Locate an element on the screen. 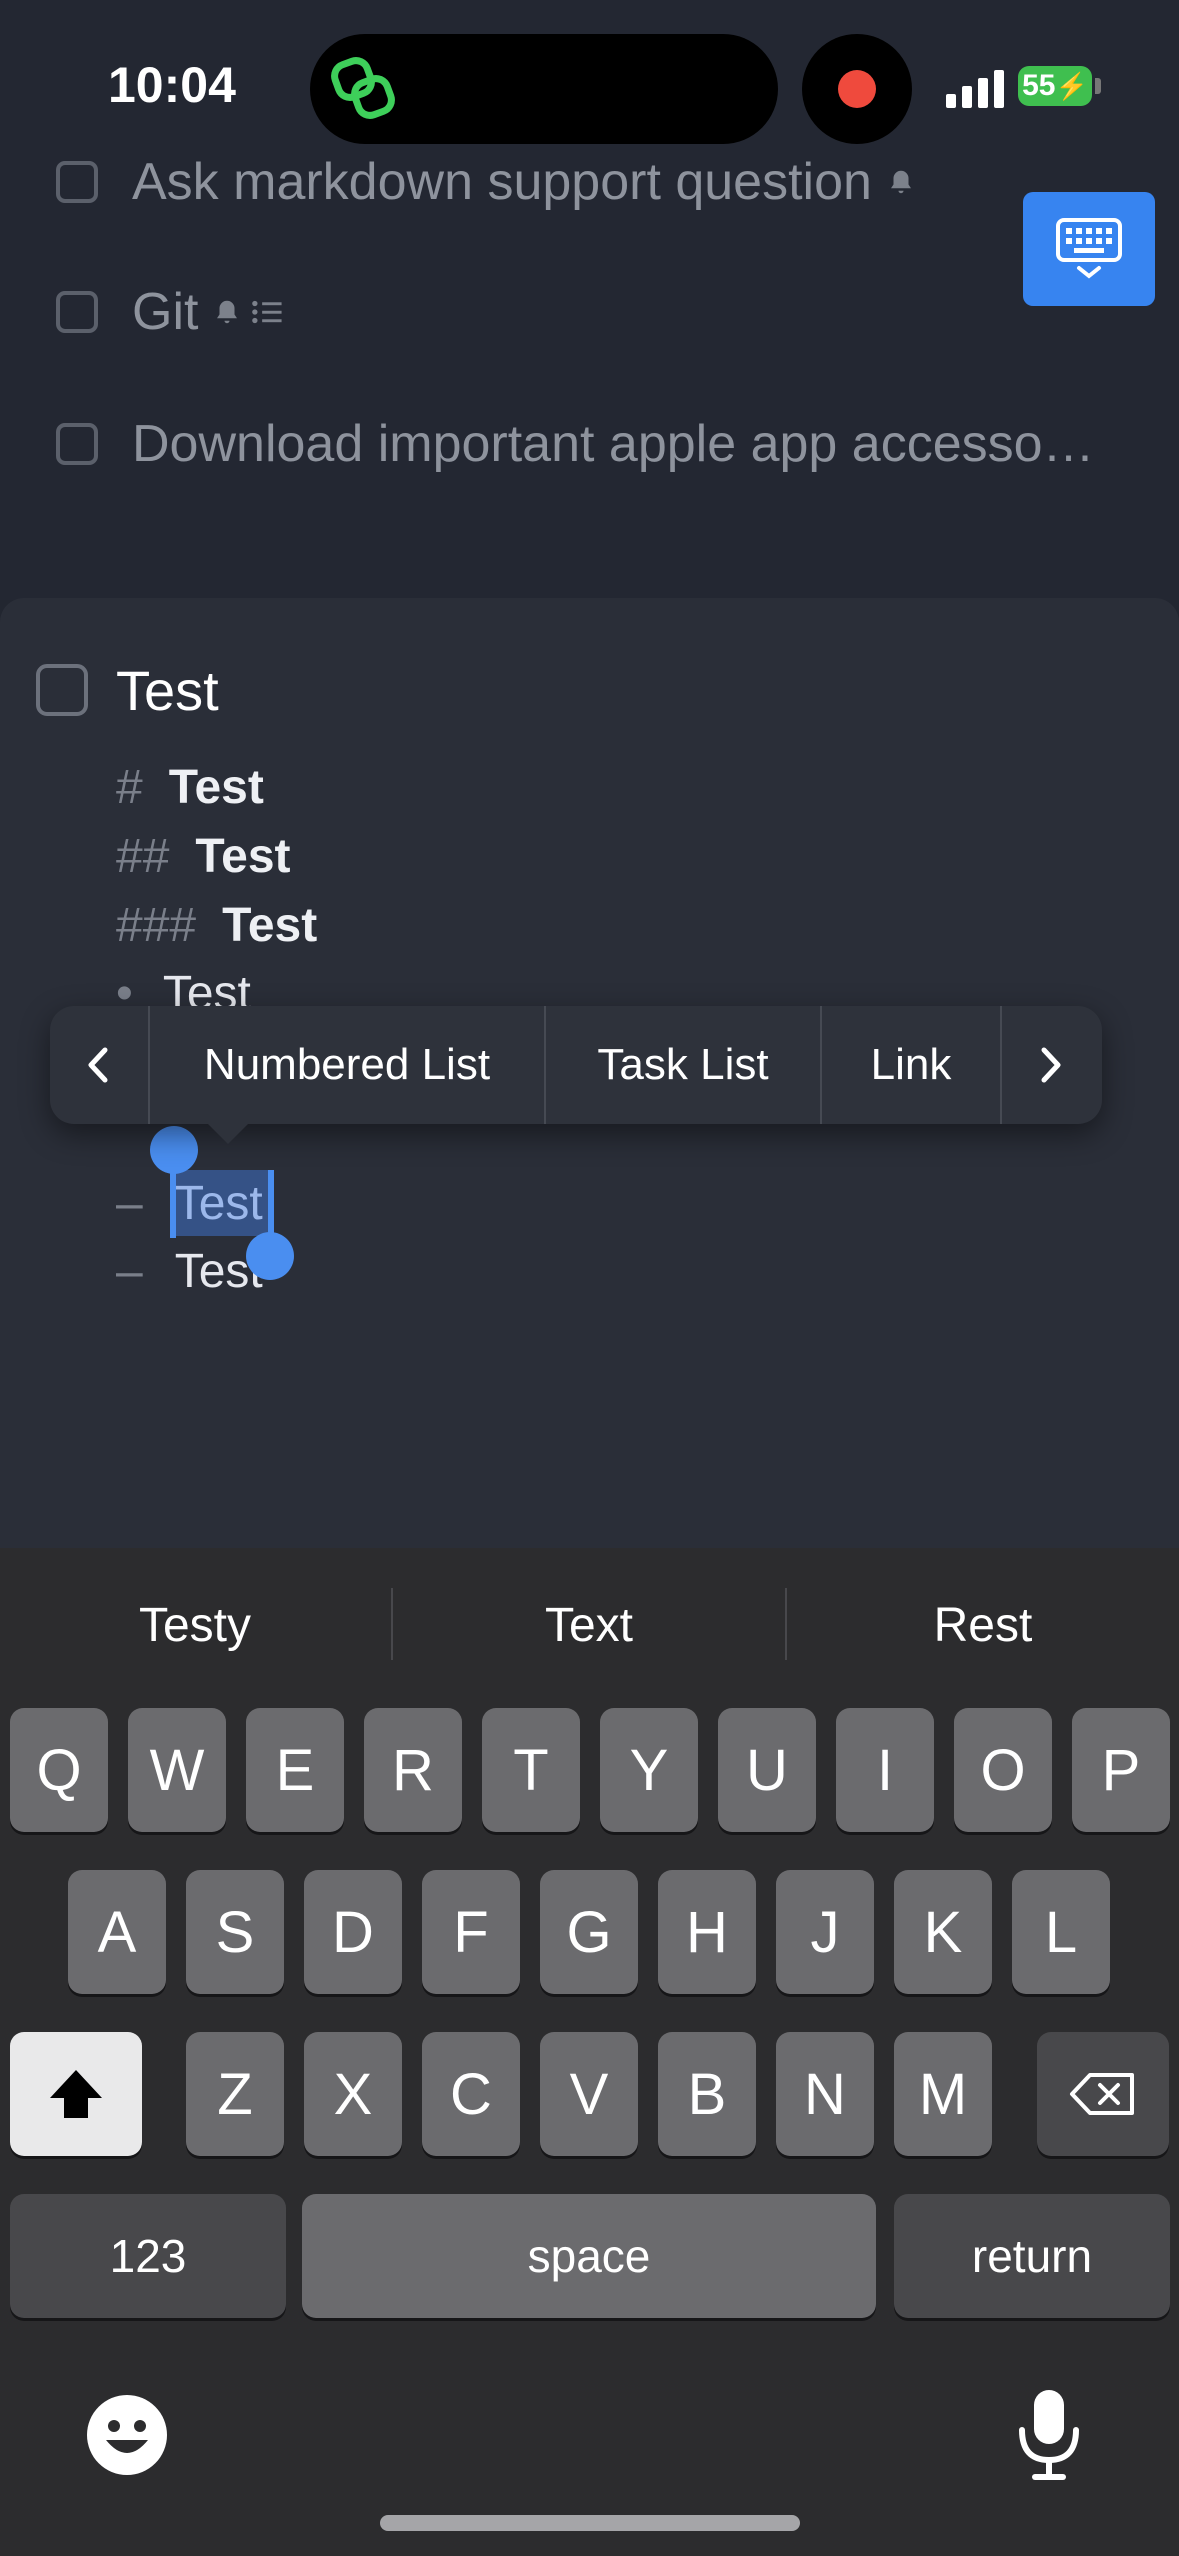 The height and width of the screenshot is (2556, 1179). suggestion-item: Text is located at coordinates (589, 1625).